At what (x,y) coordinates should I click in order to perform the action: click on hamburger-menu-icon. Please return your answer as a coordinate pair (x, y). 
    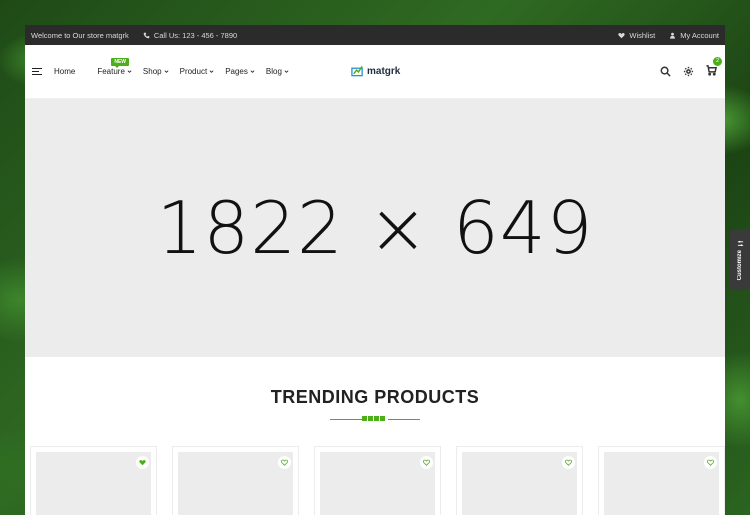
    Looking at the image, I should click on (37, 71).